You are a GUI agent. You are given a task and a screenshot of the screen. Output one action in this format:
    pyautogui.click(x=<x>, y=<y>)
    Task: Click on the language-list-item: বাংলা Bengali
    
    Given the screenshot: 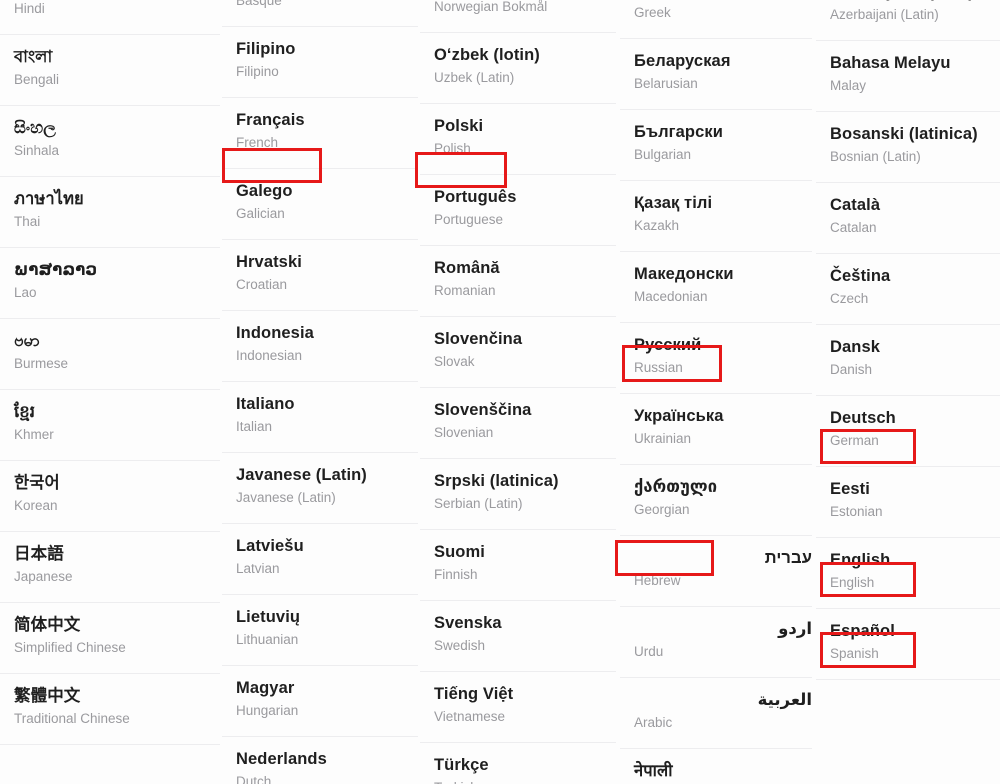 What is the action you would take?
    pyautogui.click(x=110, y=70)
    